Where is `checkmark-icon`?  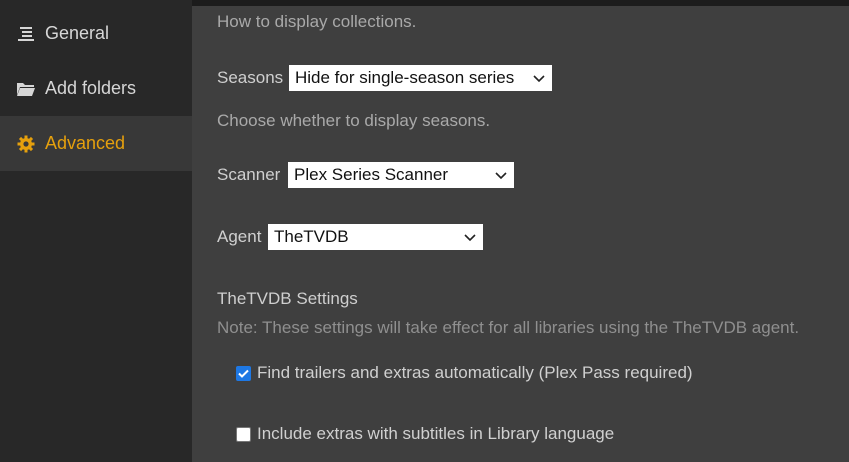 checkmark-icon is located at coordinates (243, 373).